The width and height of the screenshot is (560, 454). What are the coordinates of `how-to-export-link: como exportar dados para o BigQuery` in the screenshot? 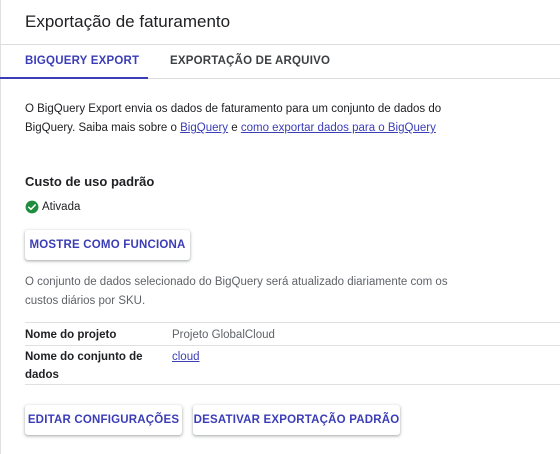 It's located at (338, 128).